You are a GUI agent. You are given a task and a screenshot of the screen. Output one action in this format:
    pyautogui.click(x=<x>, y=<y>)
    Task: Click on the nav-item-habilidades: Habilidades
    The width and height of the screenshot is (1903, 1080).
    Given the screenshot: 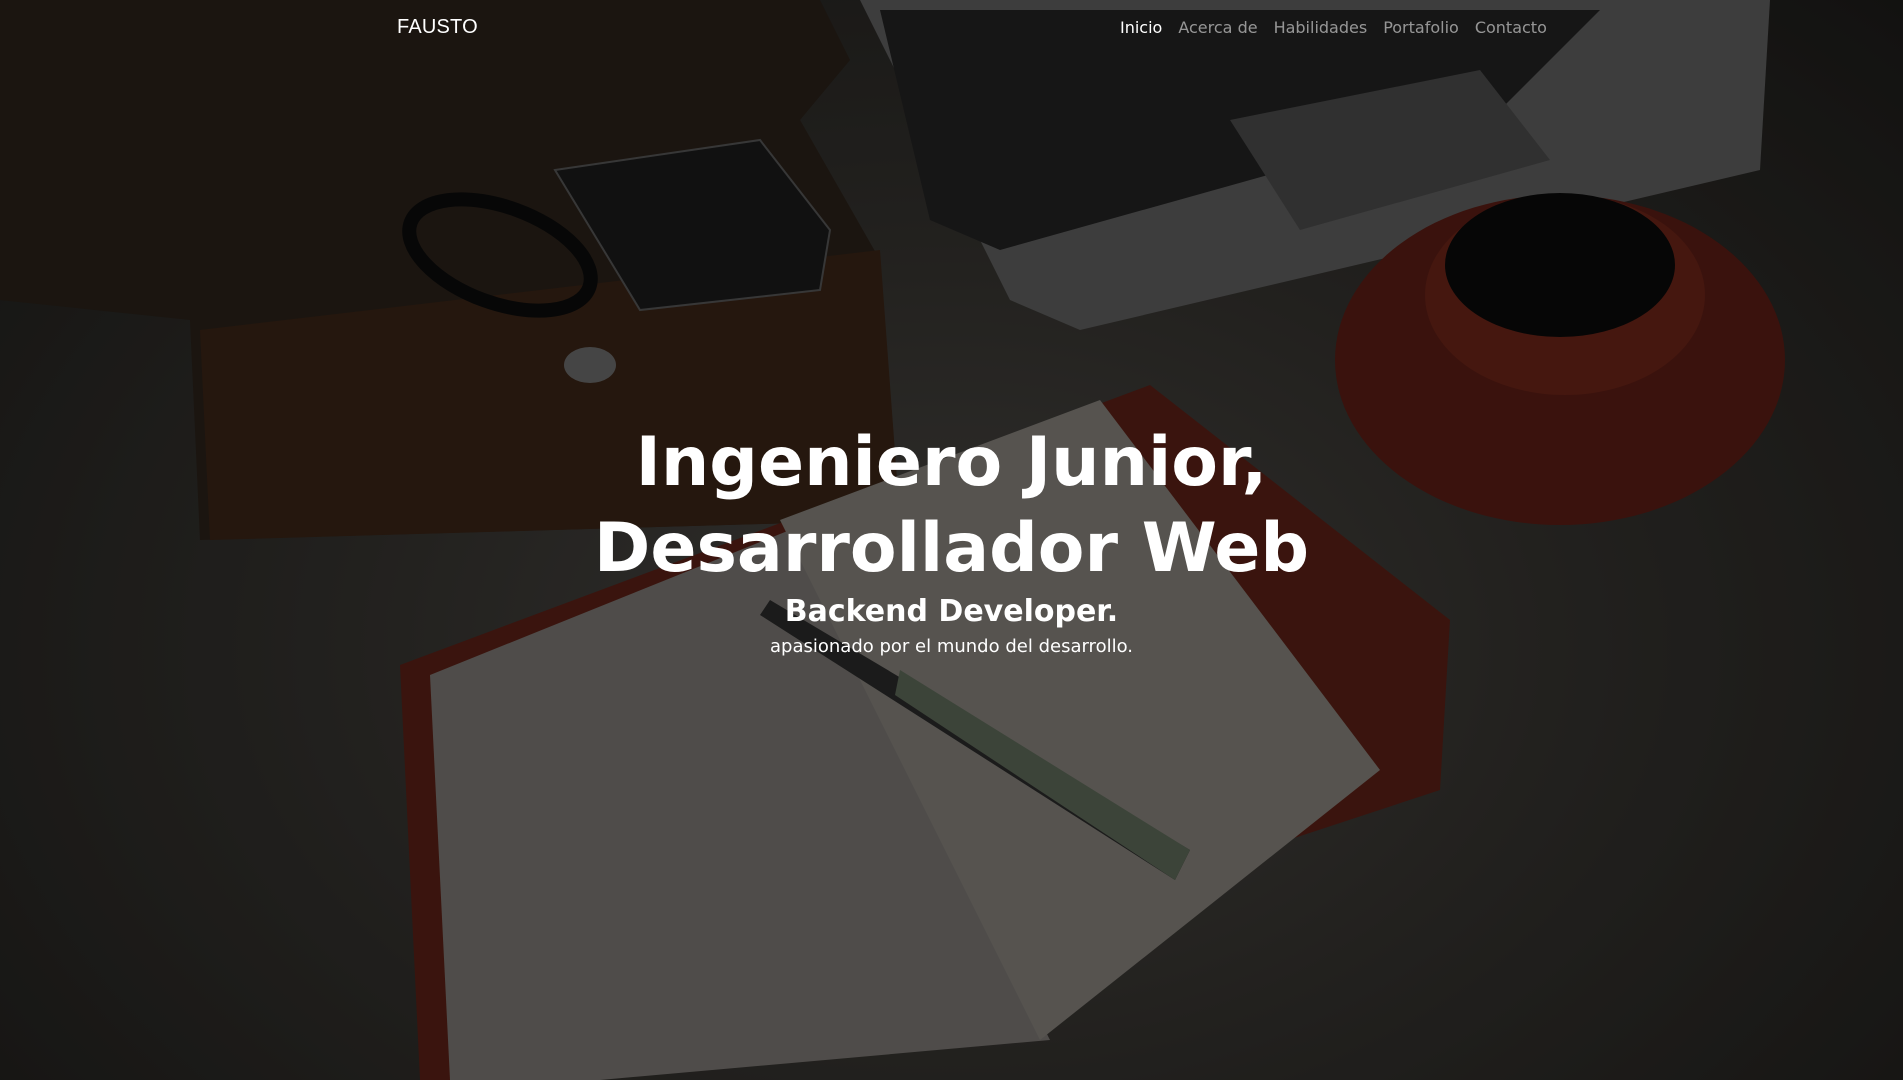 What is the action you would take?
    pyautogui.click(x=1321, y=27)
    